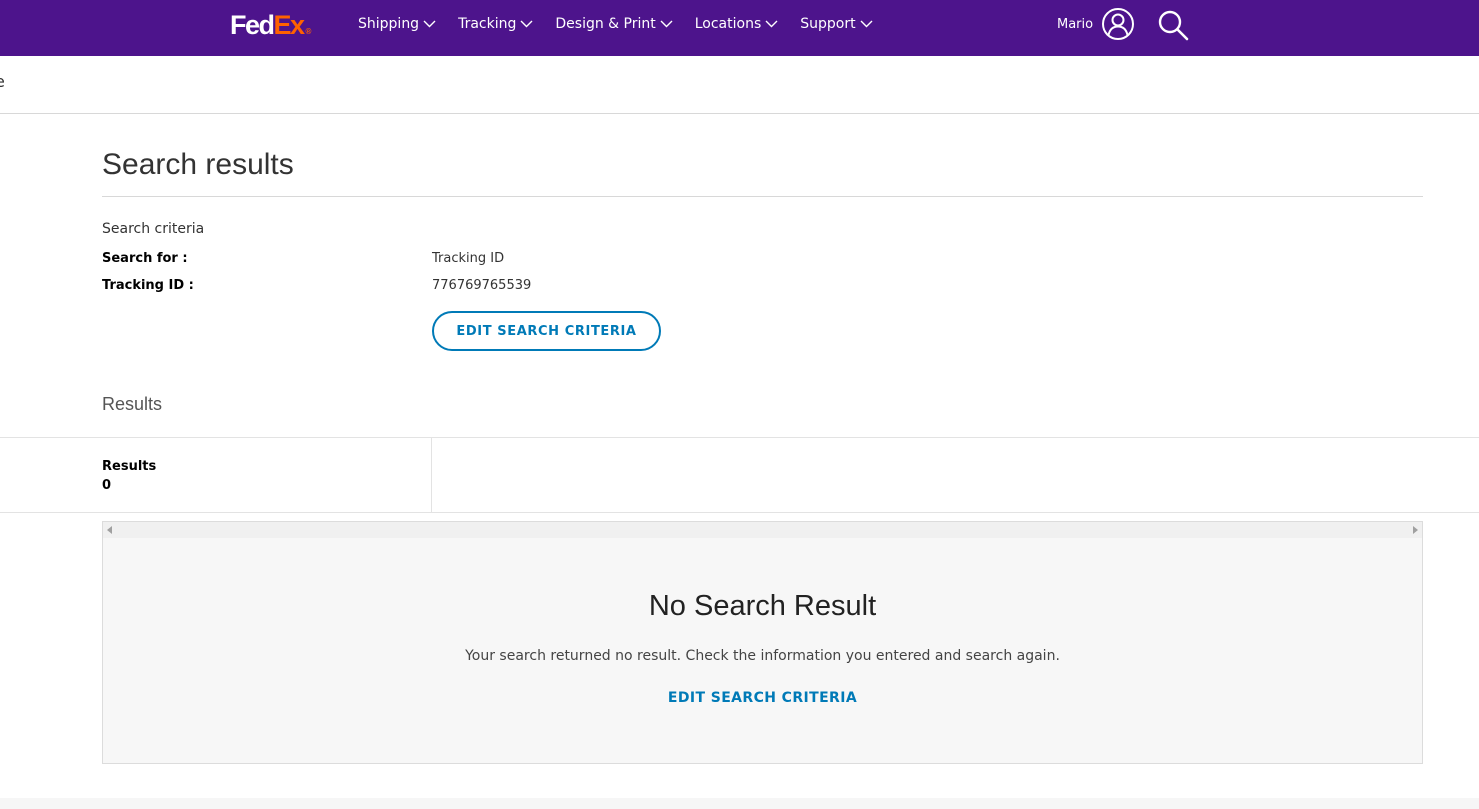 This screenshot has width=1479, height=809. What do you see at coordinates (289, 25) in the screenshot?
I see `logo-ex-text: Ex` at bounding box center [289, 25].